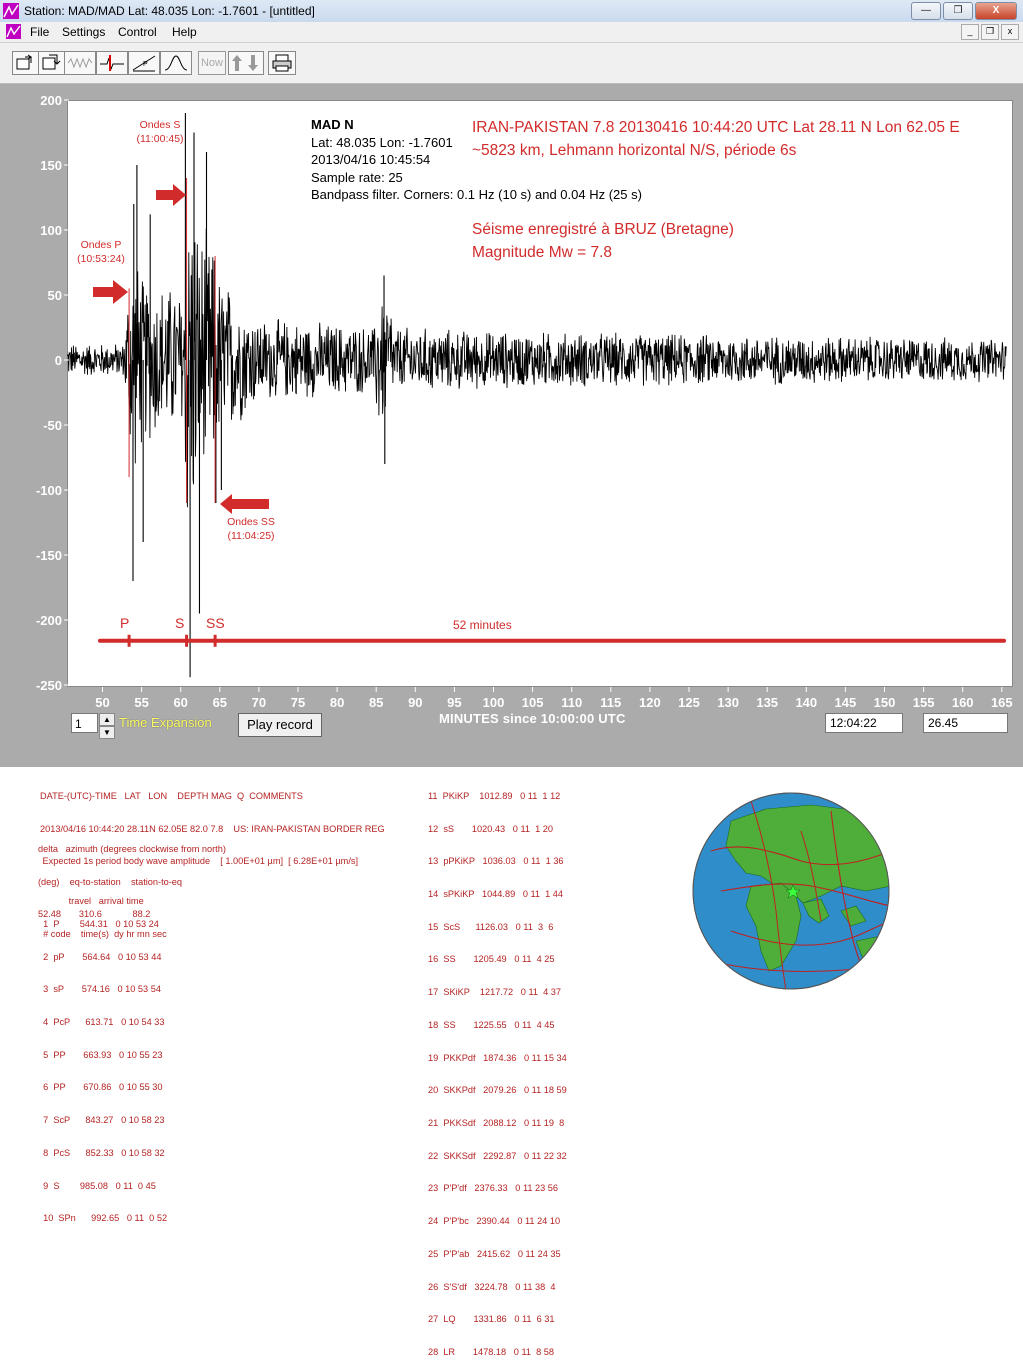  I want to click on spectrum-button, so click(176, 63).